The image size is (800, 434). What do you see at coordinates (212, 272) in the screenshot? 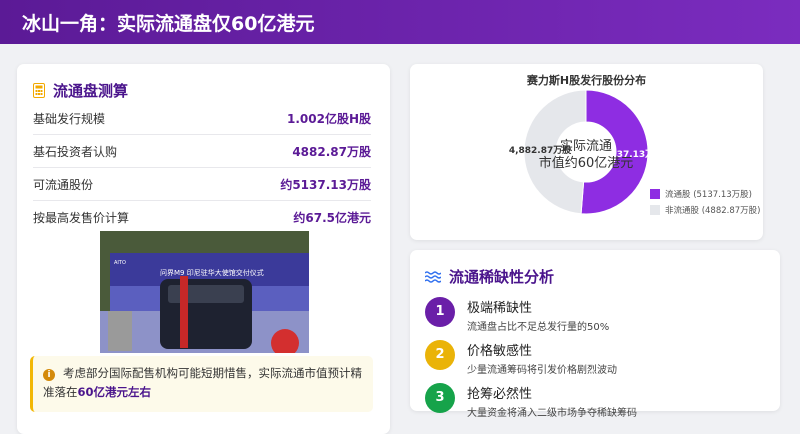
I see `banner-text: 问界M9 印尼驻华大使馆交付仪式` at bounding box center [212, 272].